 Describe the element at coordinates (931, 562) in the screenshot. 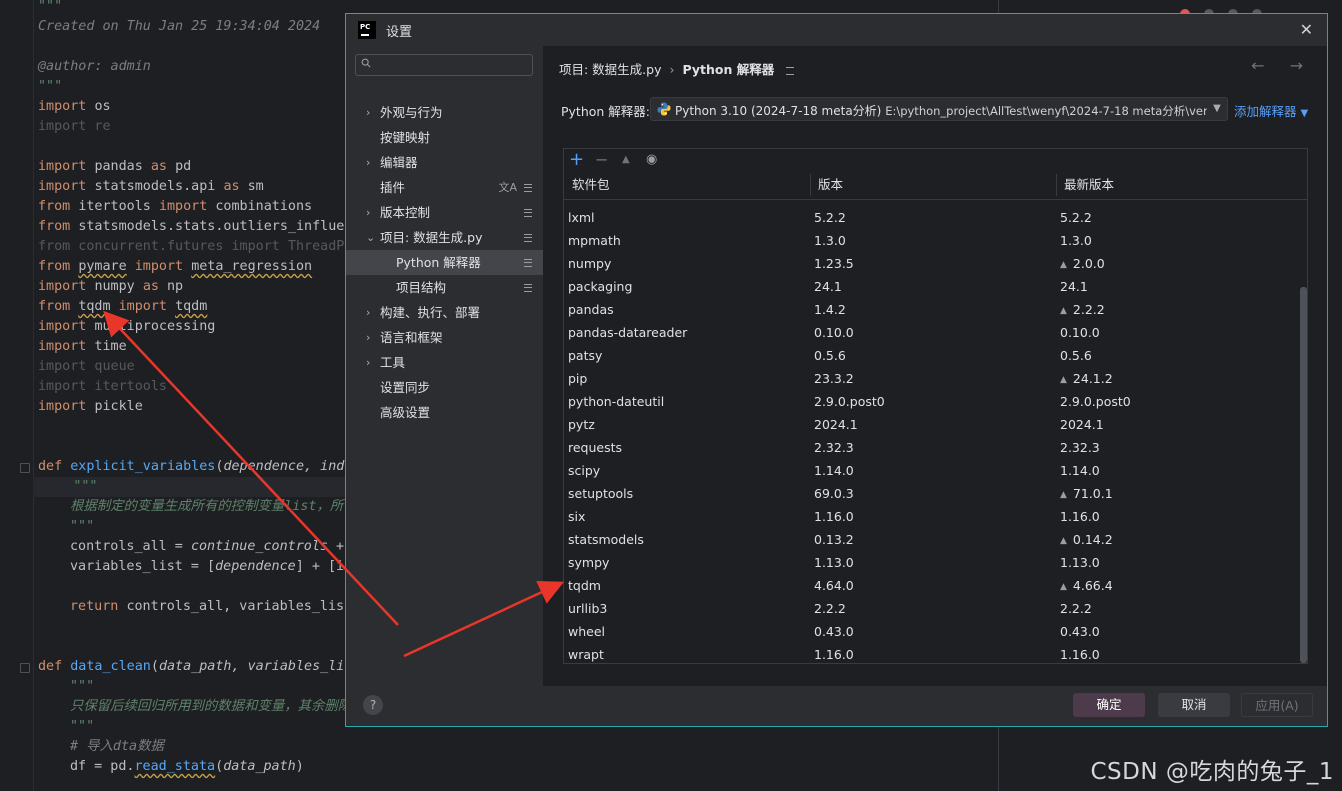

I see `table-row: sympy 1.13.0 1.13.0` at that location.